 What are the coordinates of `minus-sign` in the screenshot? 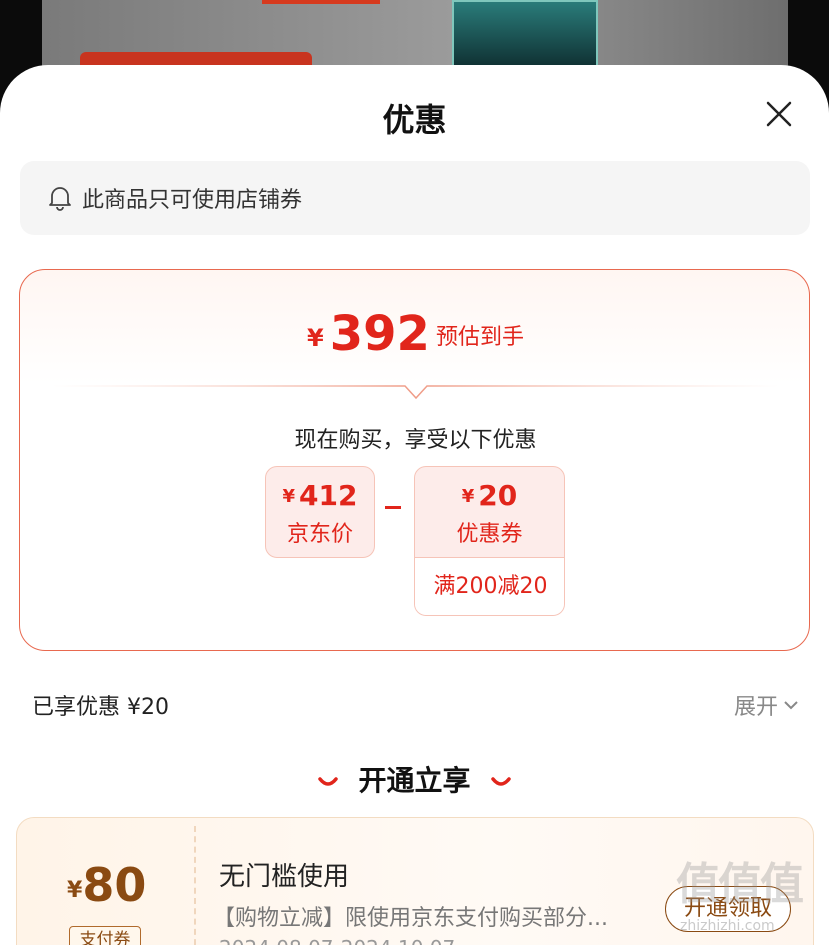 It's located at (393, 507).